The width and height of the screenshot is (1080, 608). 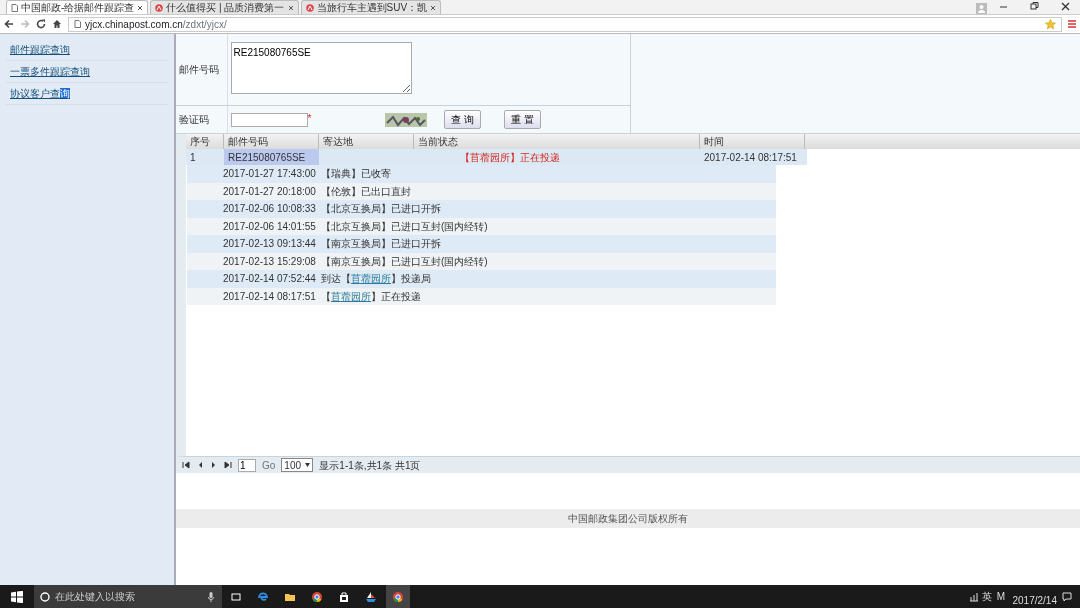 I want to click on caret-icon, so click(x=308, y=465).